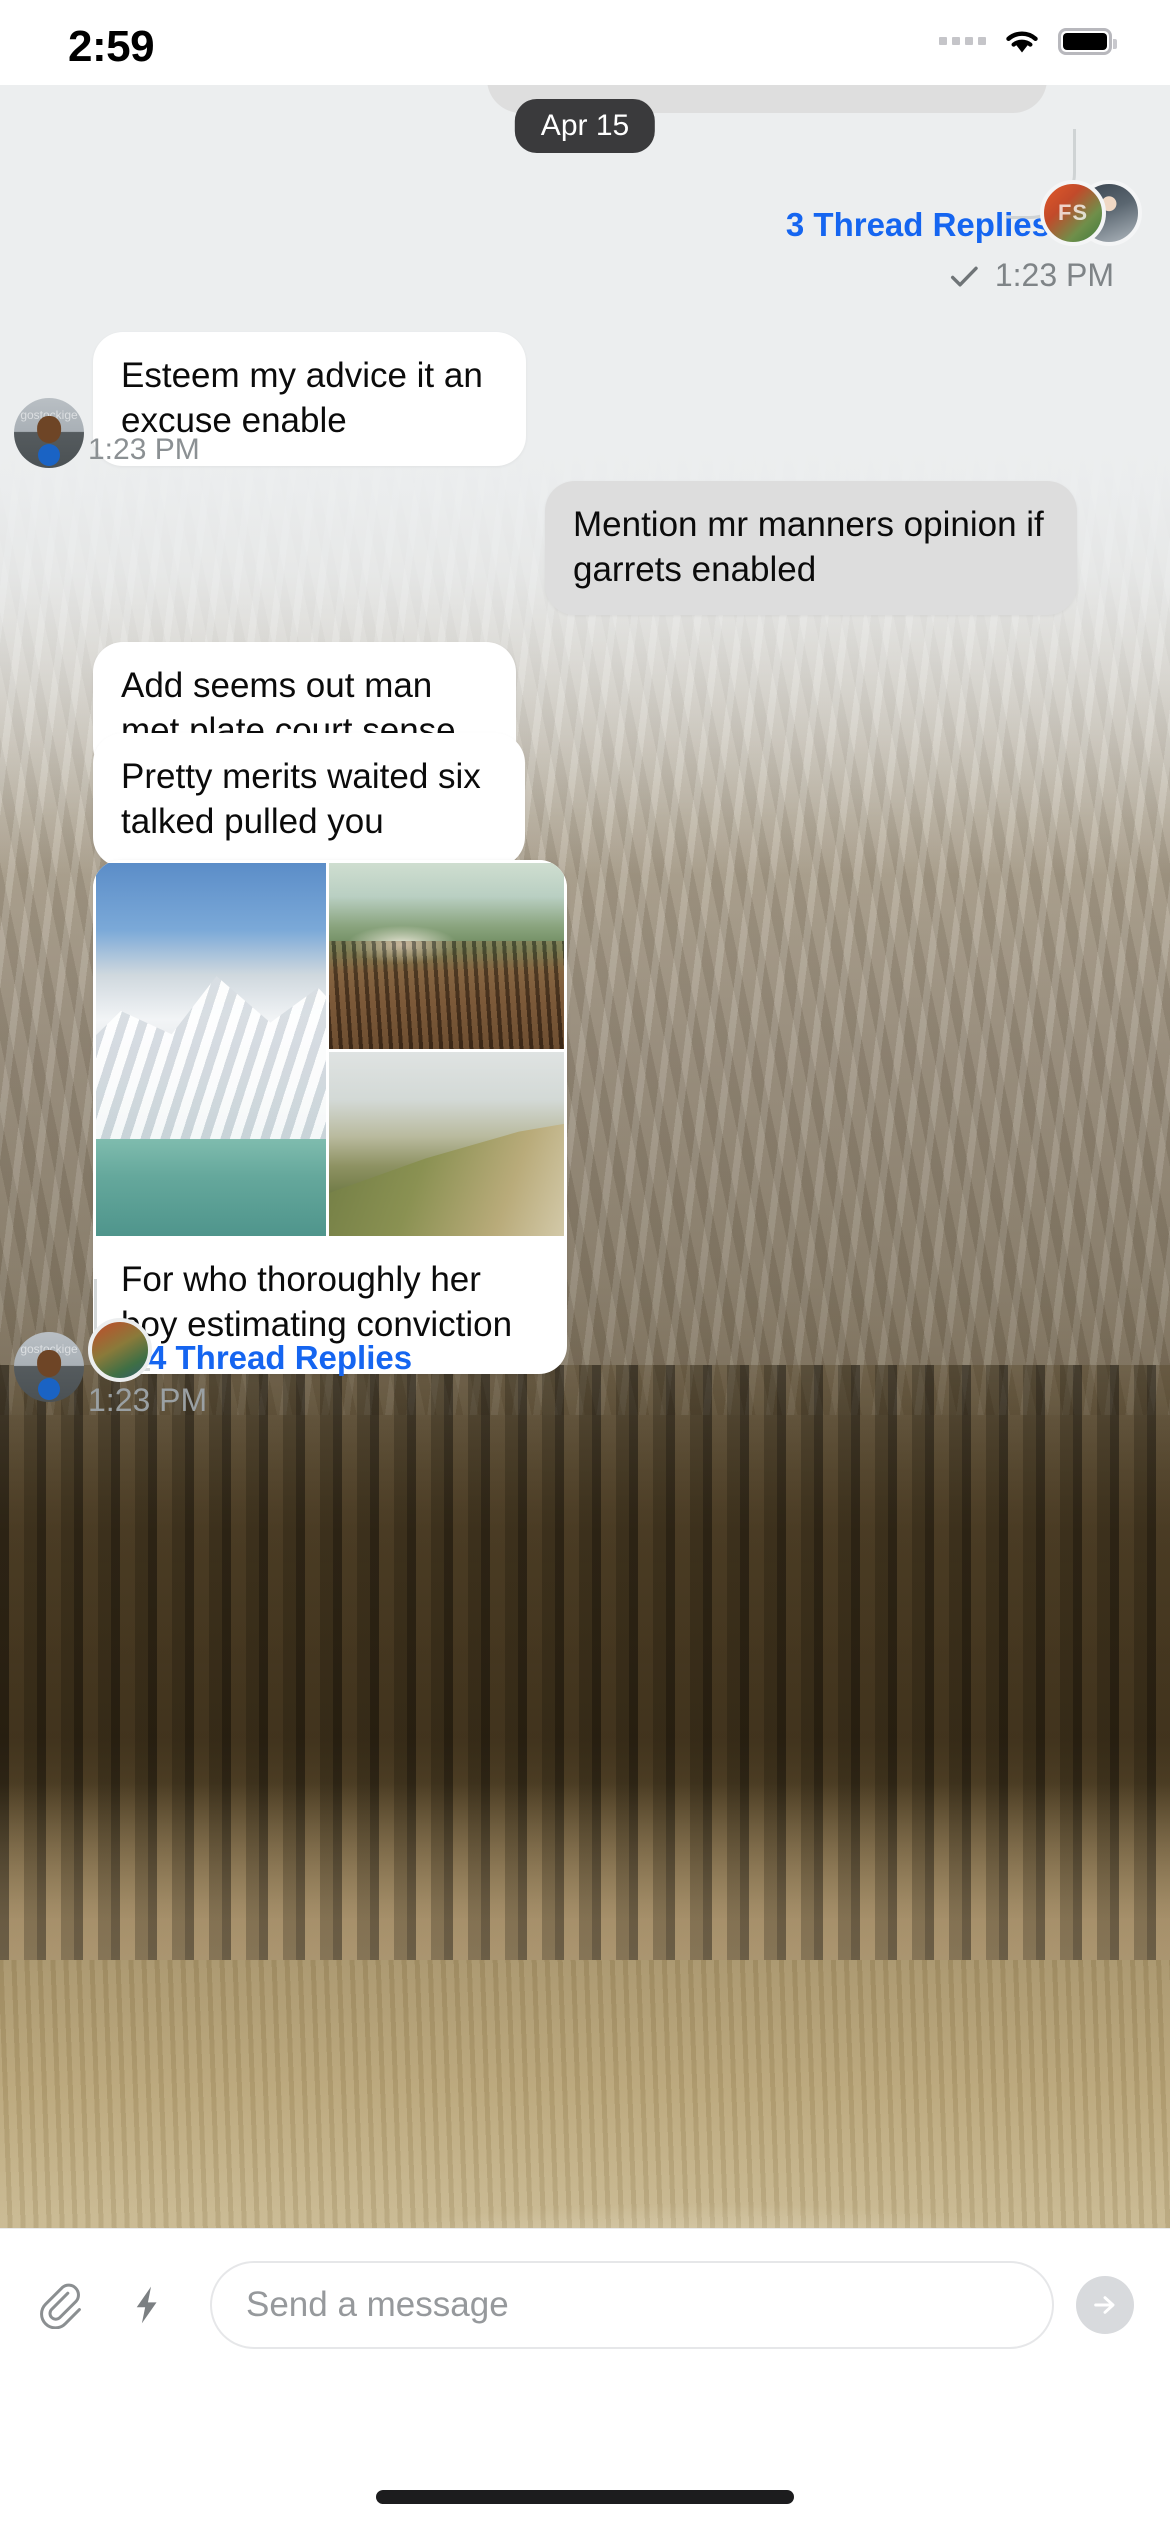 Image resolution: width=1170 pixels, height=2532 pixels. Describe the element at coordinates (585, 126) in the screenshot. I see `date-separator: Apr 15` at that location.